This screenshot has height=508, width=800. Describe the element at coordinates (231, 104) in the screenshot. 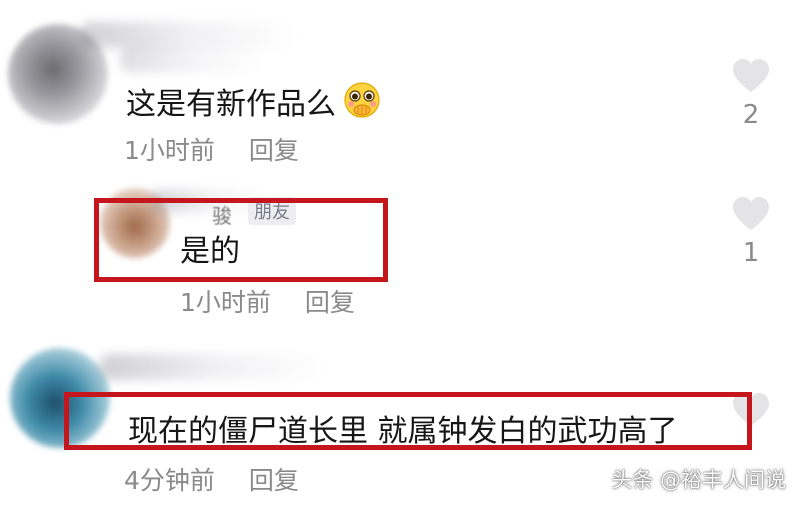

I see `comment-text-content: 这是有新作品么` at that location.